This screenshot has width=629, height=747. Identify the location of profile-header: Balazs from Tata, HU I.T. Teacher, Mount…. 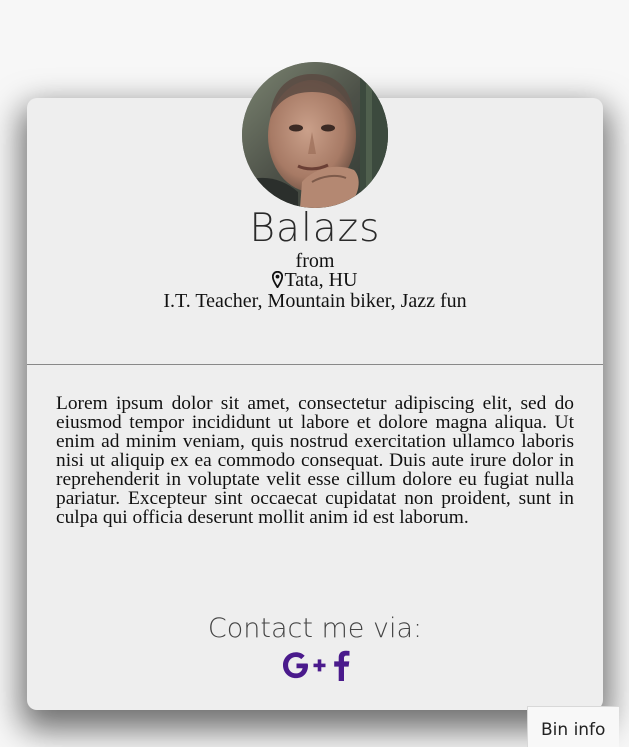
(315, 258).